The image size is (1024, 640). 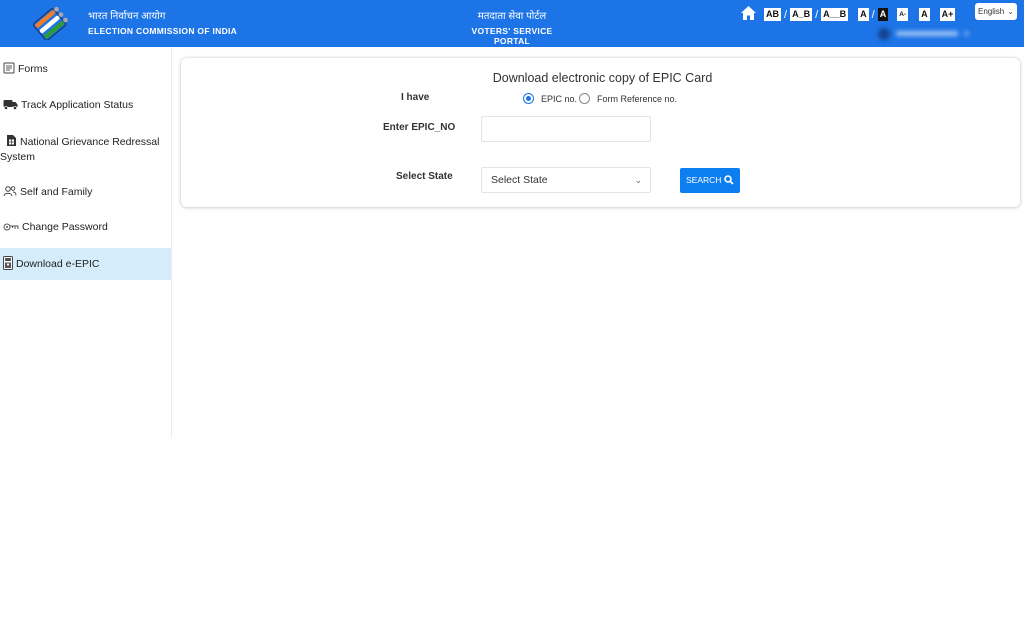 I want to click on font-increase-button: A+, so click(x=947, y=14).